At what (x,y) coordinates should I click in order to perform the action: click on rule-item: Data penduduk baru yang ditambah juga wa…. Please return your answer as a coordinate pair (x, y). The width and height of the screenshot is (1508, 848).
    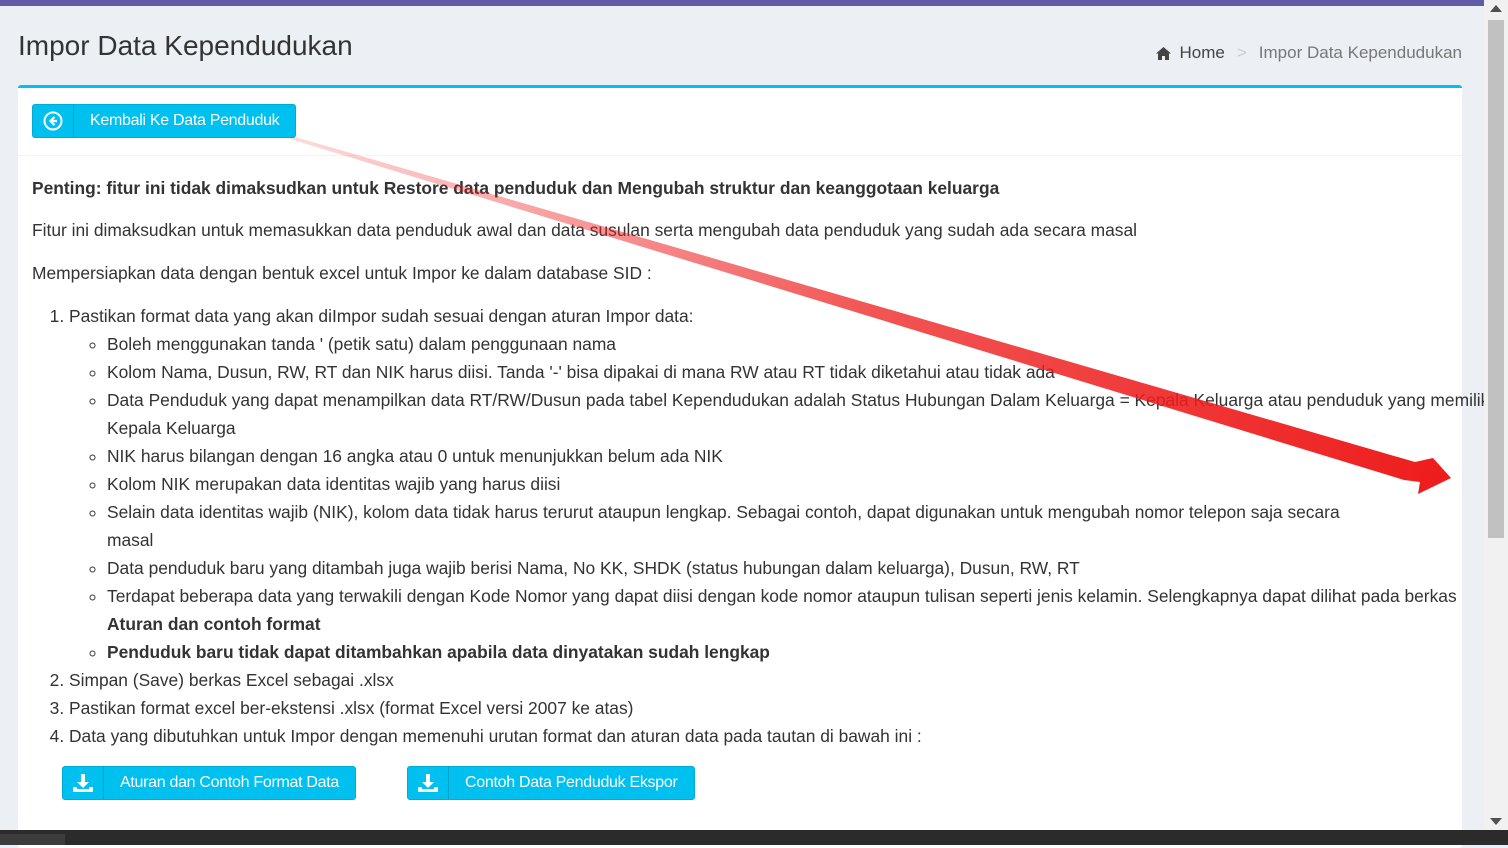
    Looking at the image, I should click on (804, 568).